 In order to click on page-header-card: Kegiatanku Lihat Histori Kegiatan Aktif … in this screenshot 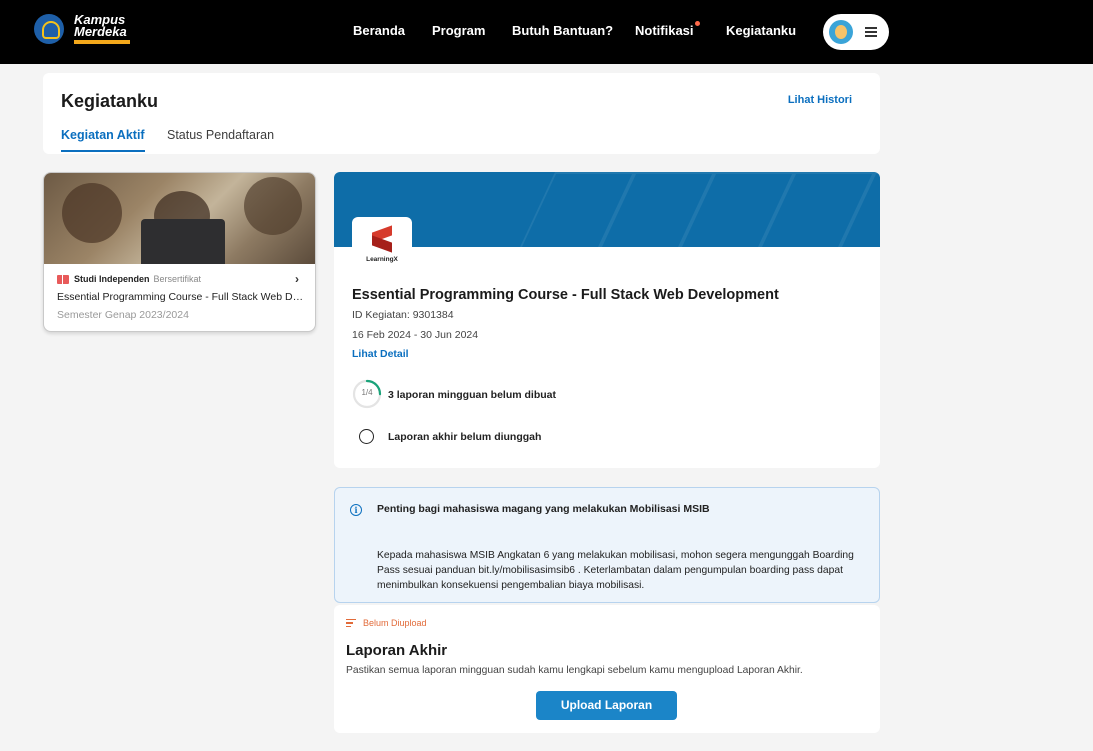, I will do `click(461, 113)`.